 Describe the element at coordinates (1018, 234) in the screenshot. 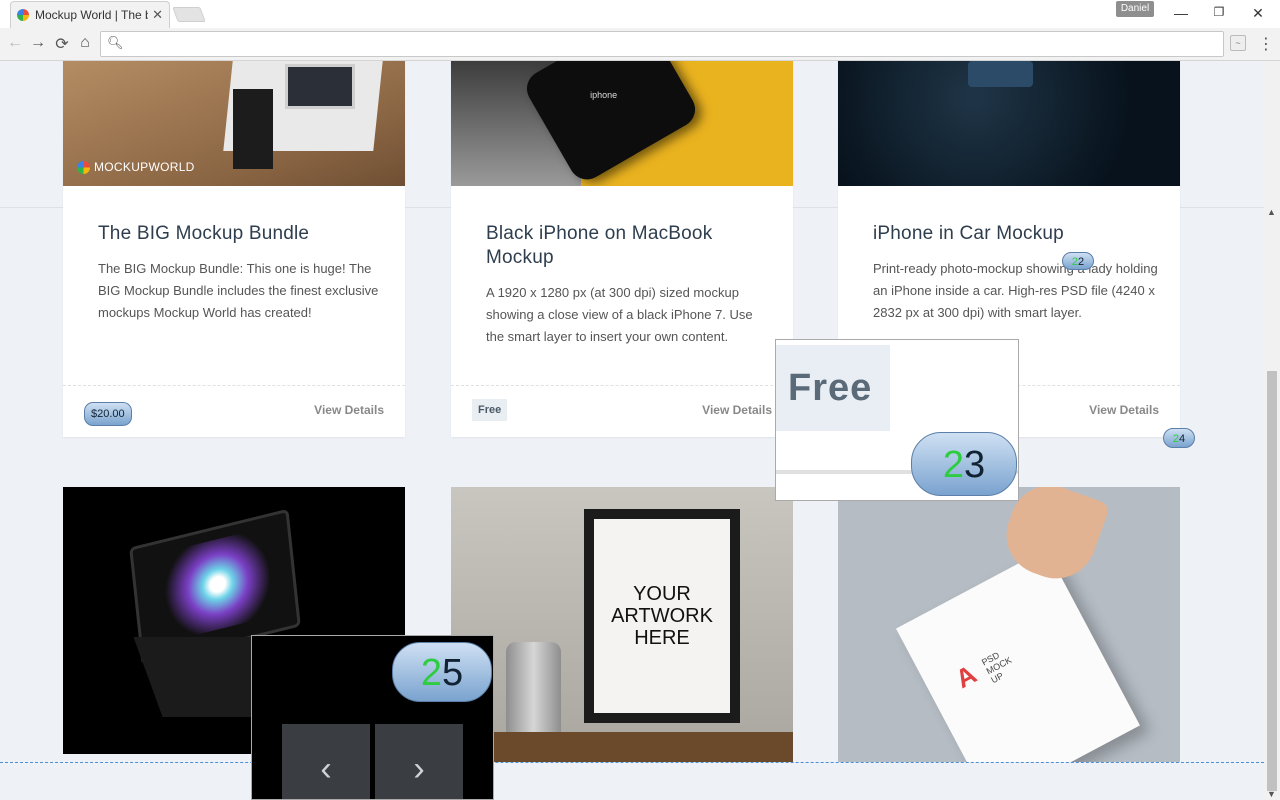

I see `card-title: iPhone in Car Mockup` at that location.